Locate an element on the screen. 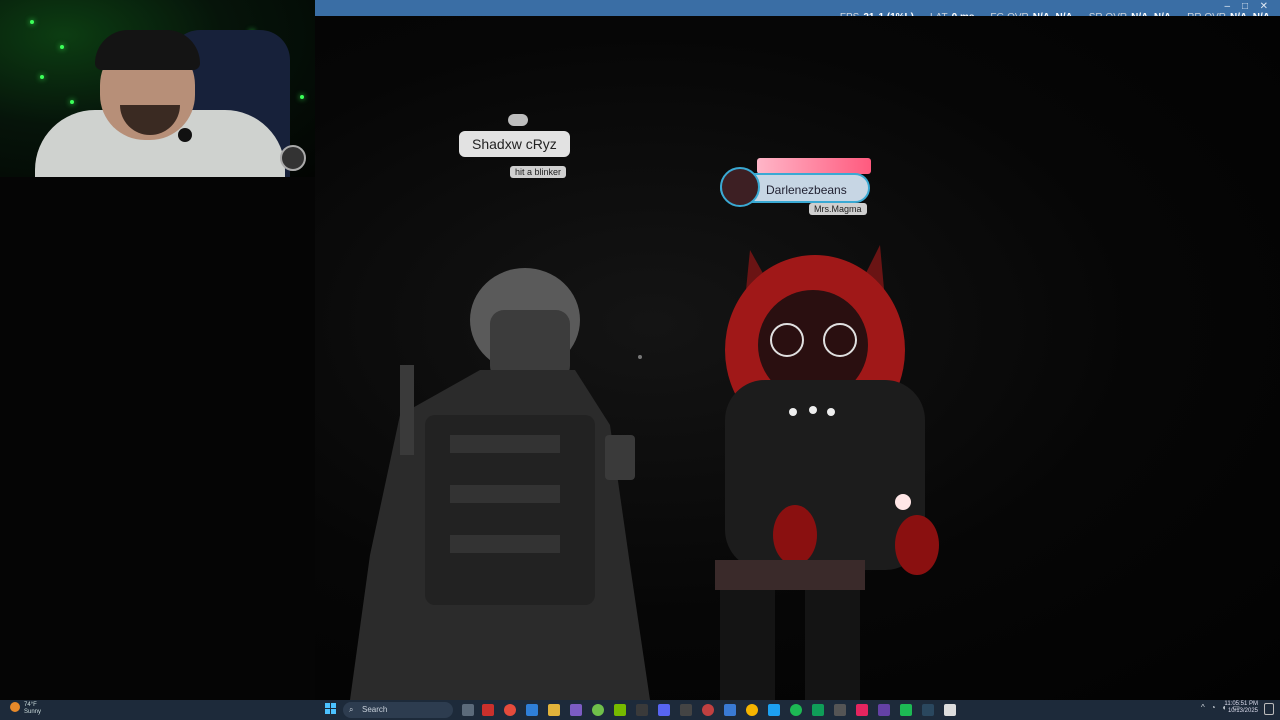 This screenshot has height=720, width=1280. xbox-icon is located at coordinates (598, 710).